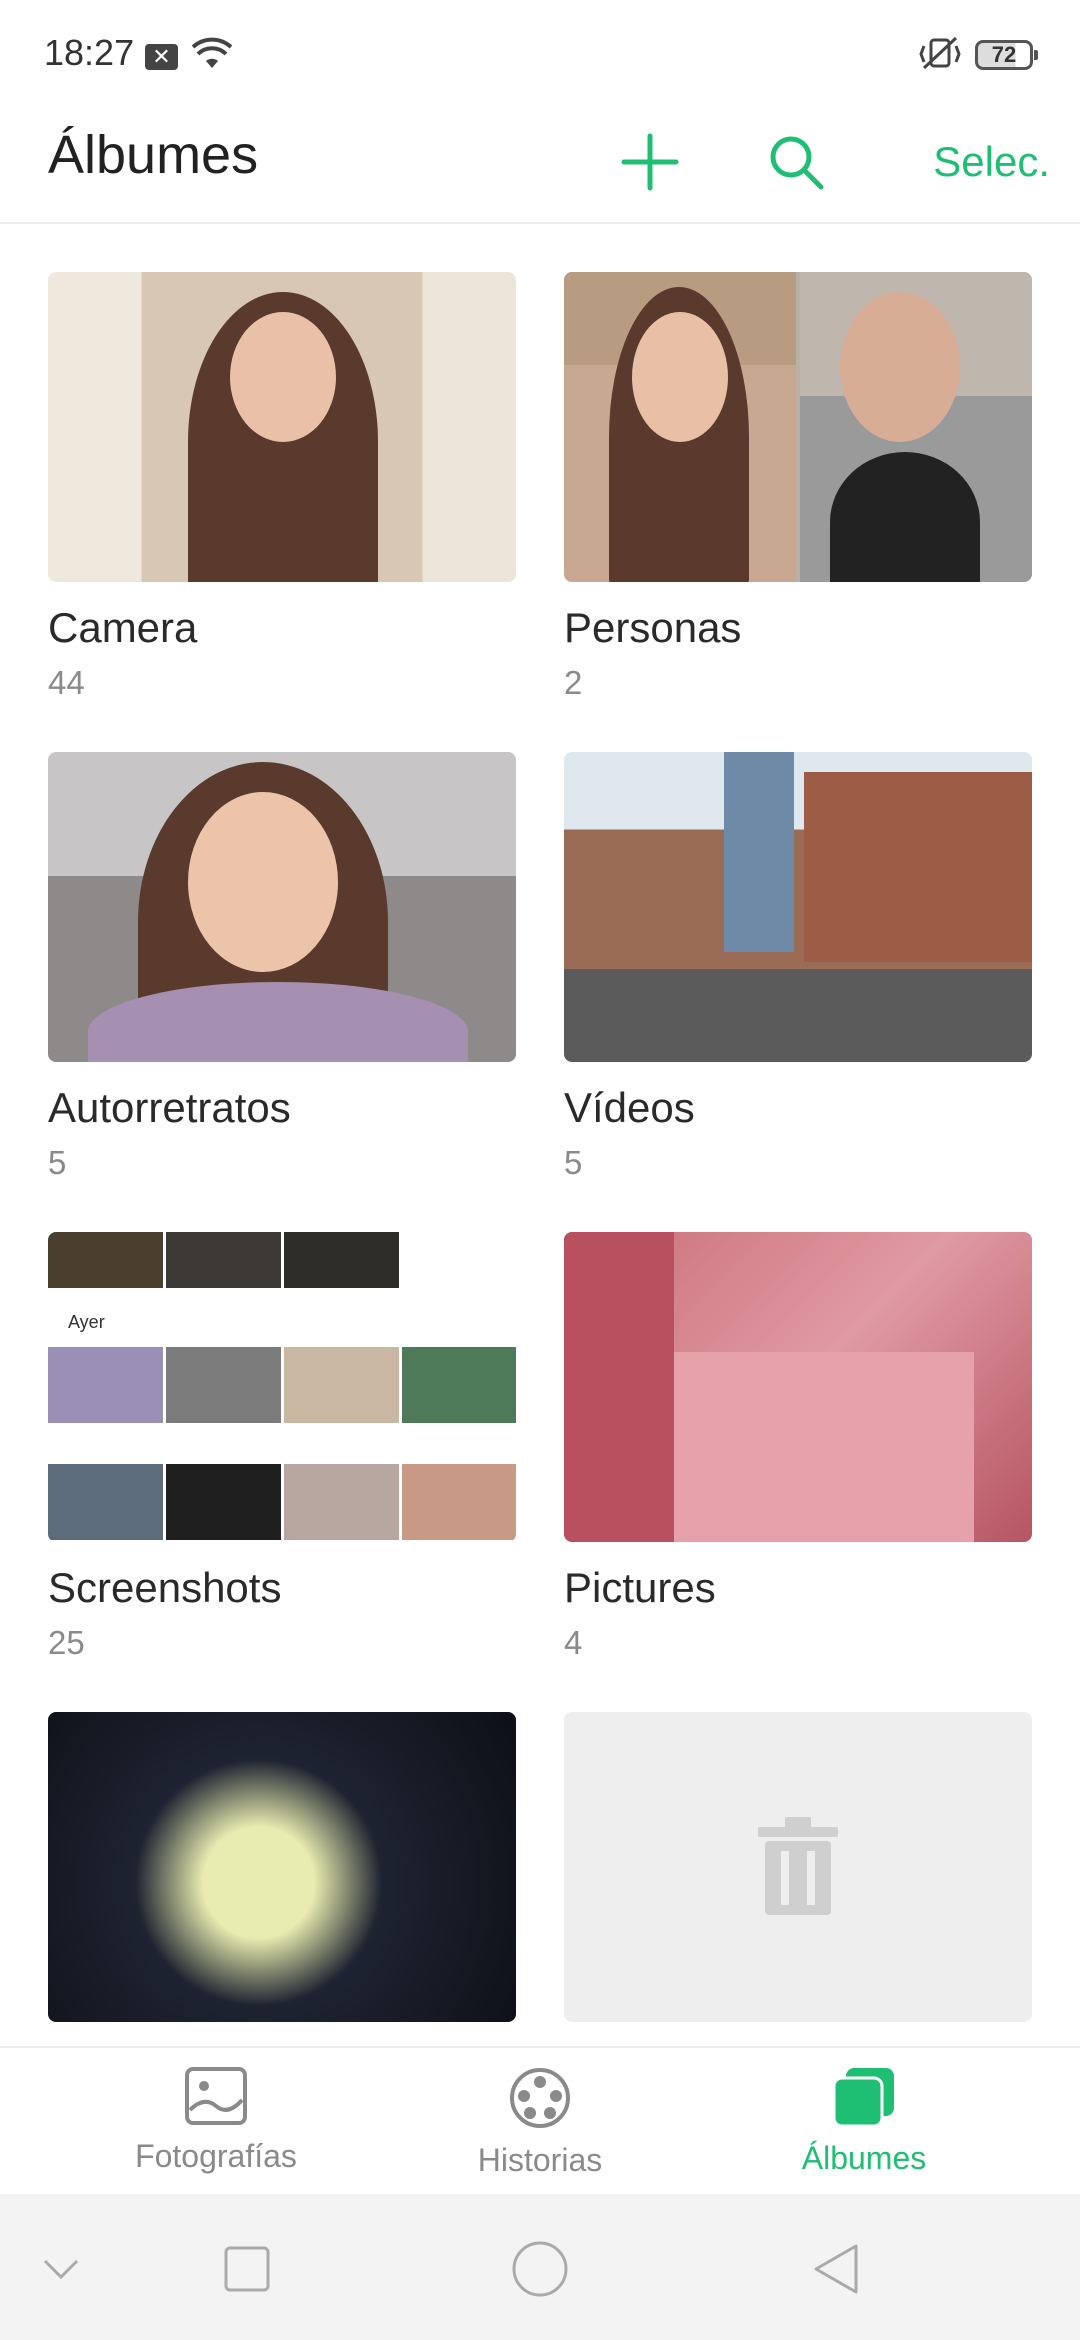 This screenshot has height=2340, width=1080. I want to click on film-reel-icon, so click(540, 2098).